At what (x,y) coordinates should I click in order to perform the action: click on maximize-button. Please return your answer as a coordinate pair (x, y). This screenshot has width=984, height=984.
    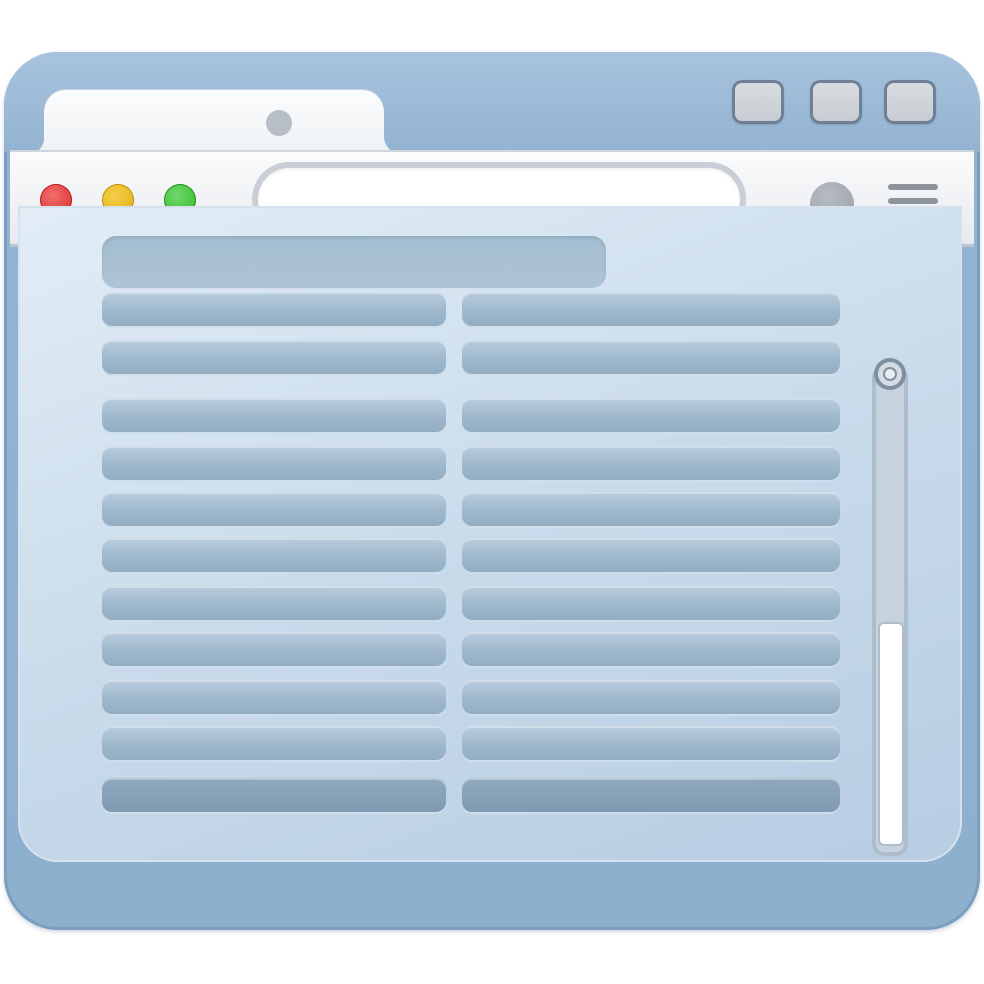
    Looking at the image, I should click on (836, 102).